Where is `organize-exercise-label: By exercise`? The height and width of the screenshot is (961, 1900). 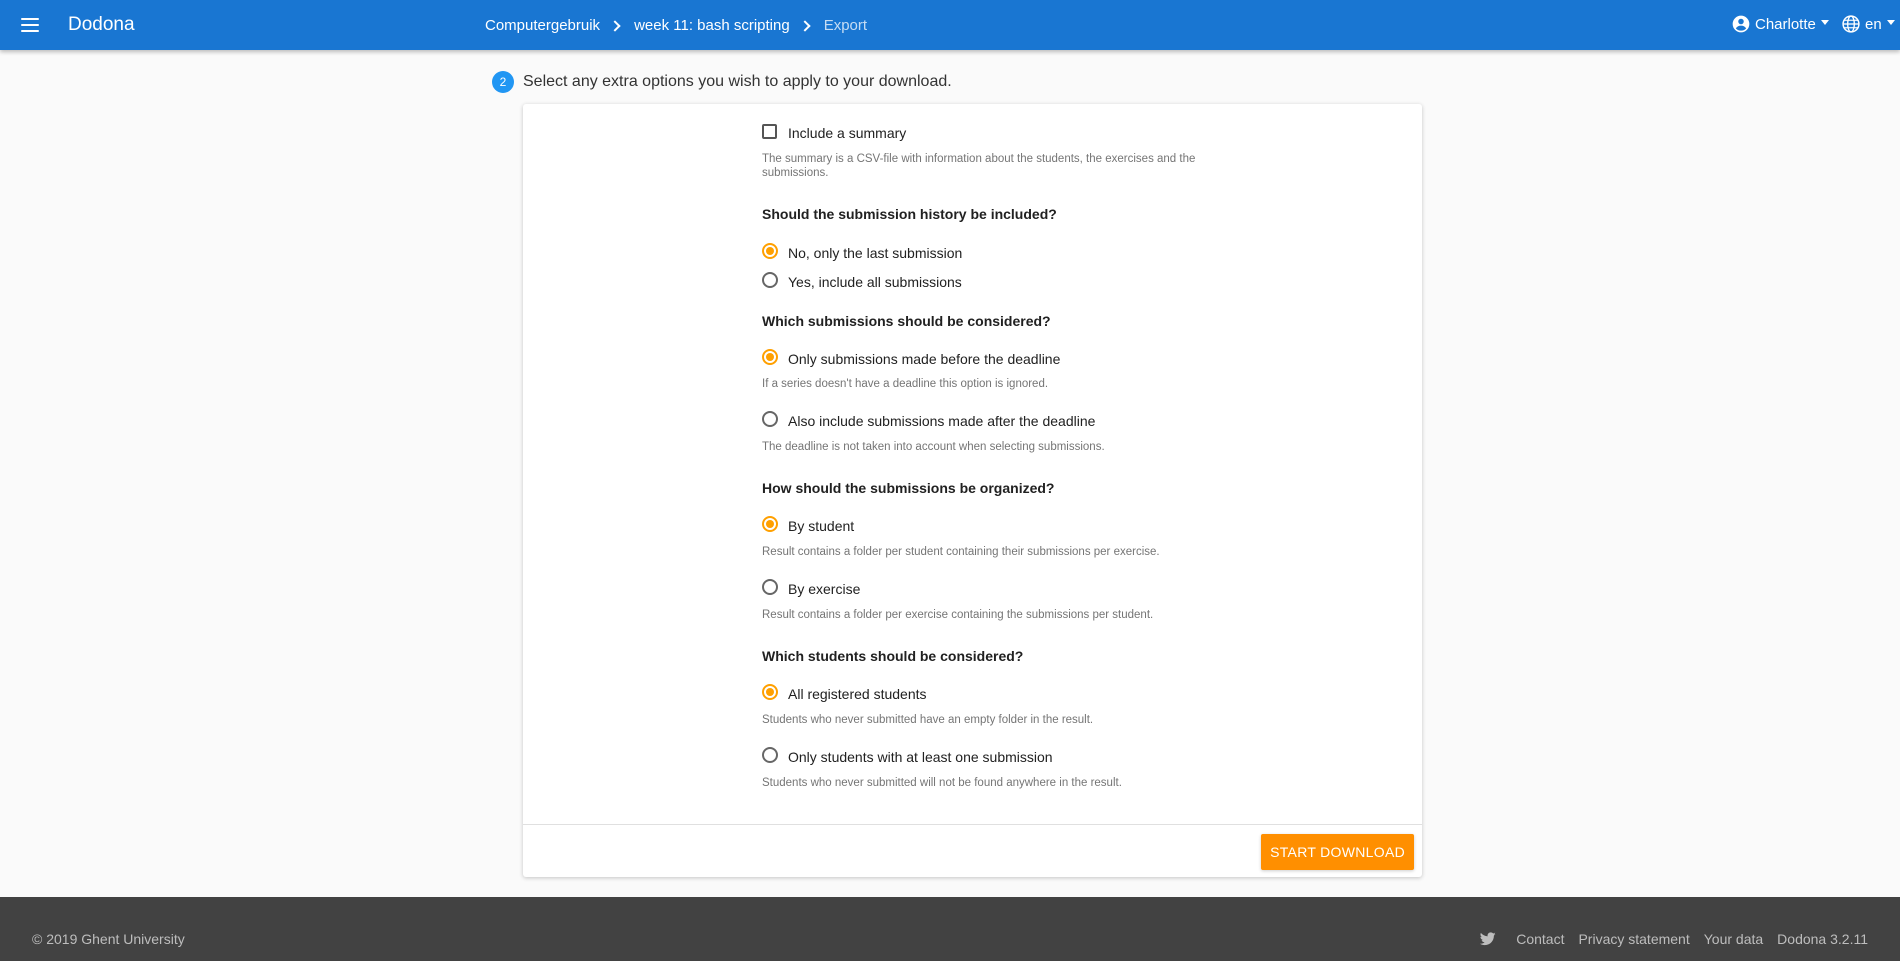
organize-exercise-label: By exercise is located at coordinates (824, 589).